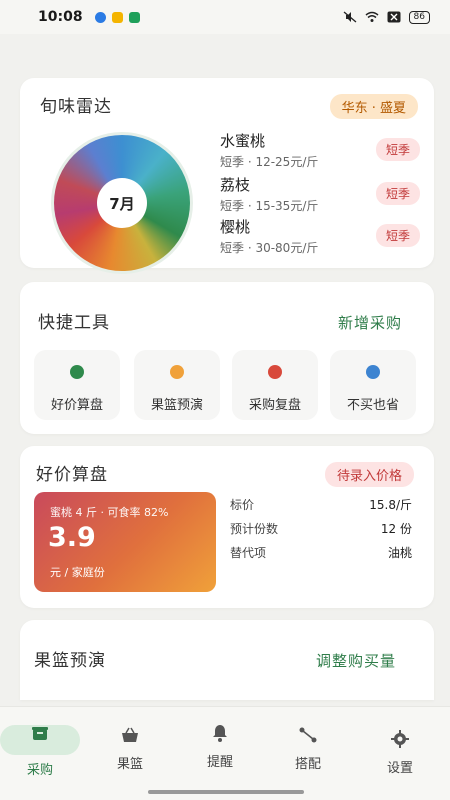 The height and width of the screenshot is (800, 450). I want to click on region-badge: 华东 · 盛夏, so click(373, 106).